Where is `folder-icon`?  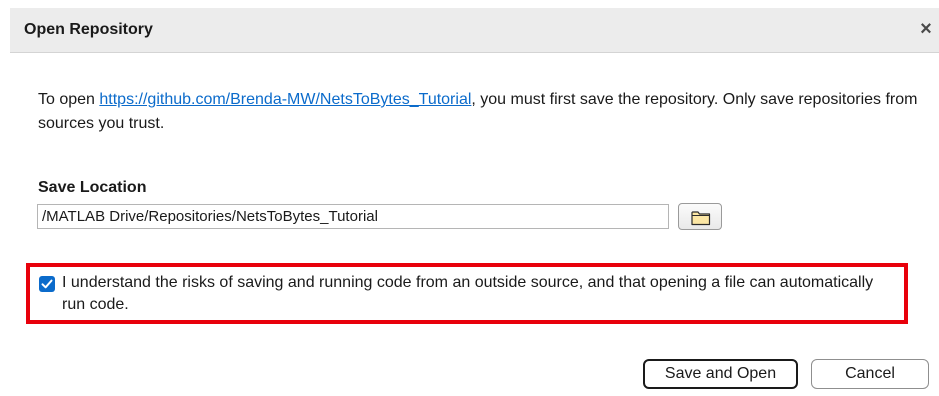
folder-icon is located at coordinates (701, 218).